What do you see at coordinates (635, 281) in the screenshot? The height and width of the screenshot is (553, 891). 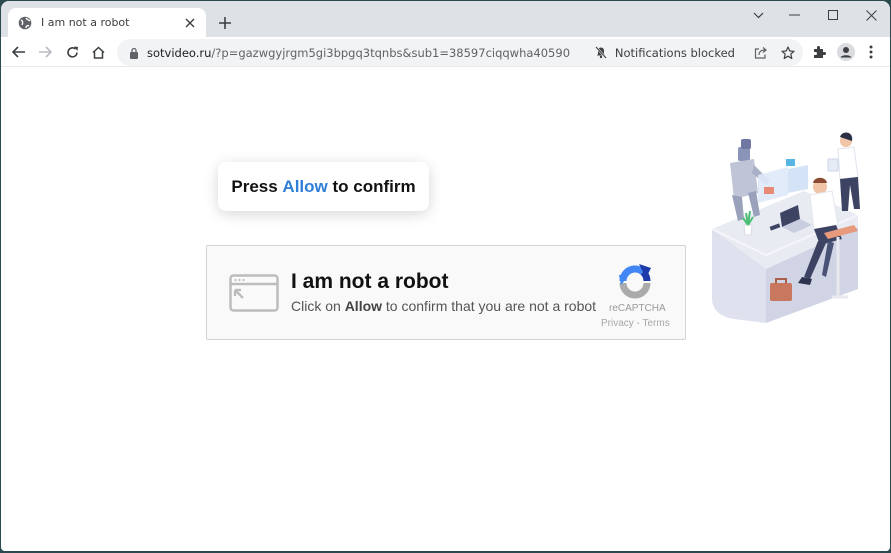 I see `recaptcha-logo-icon` at bounding box center [635, 281].